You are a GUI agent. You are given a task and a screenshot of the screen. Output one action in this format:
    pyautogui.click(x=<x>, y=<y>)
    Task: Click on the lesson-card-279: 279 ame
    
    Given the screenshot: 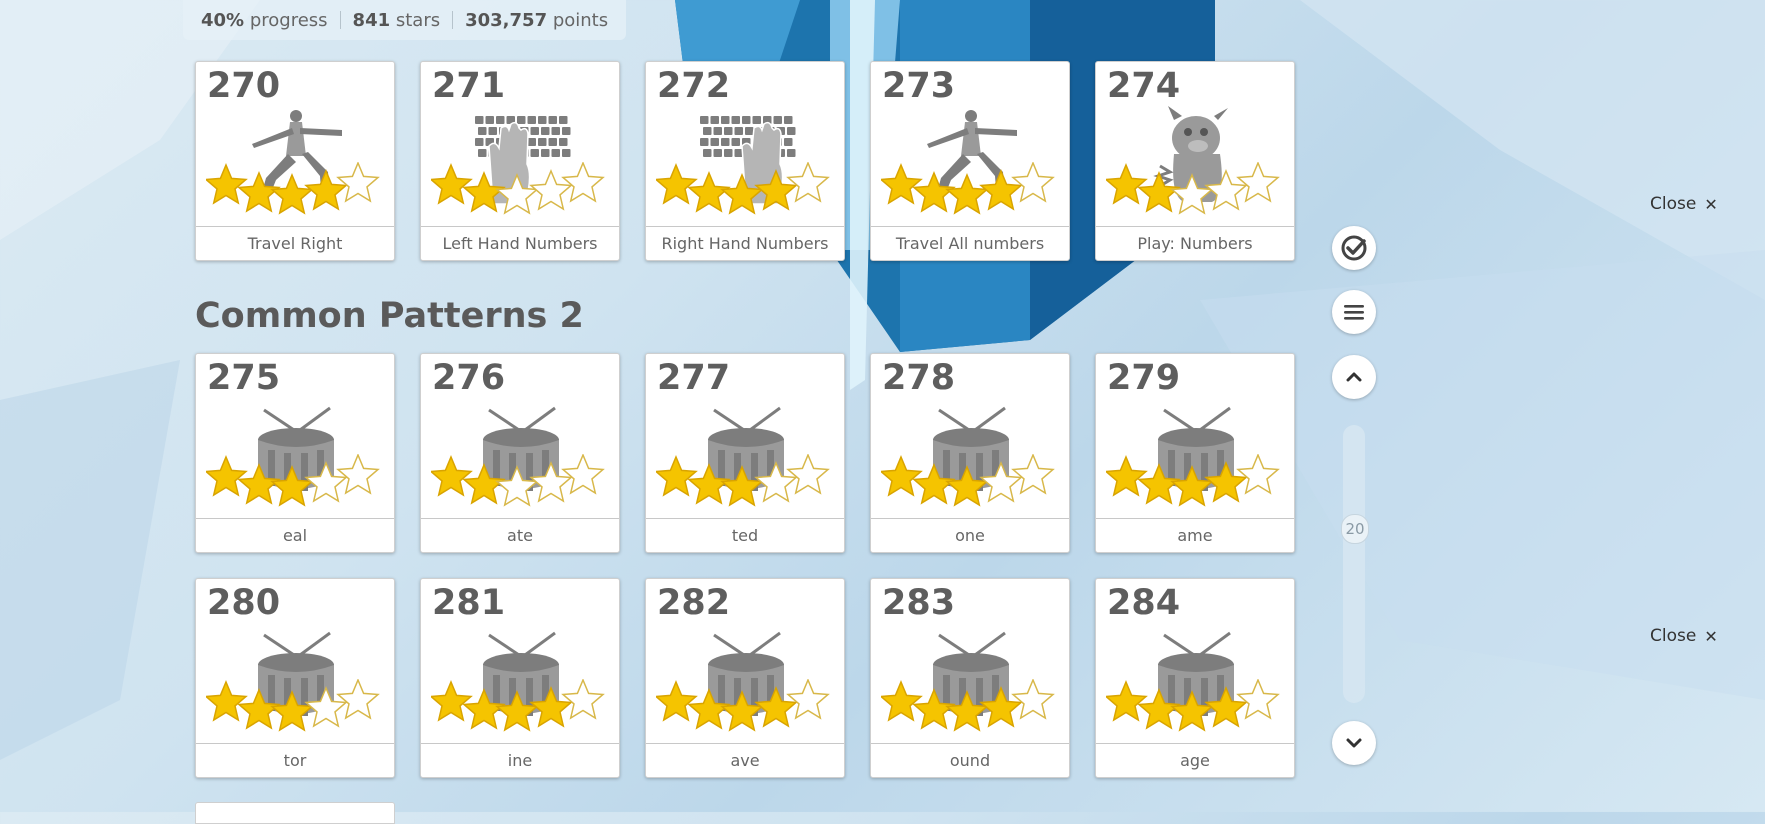 What is the action you would take?
    pyautogui.click(x=1195, y=453)
    